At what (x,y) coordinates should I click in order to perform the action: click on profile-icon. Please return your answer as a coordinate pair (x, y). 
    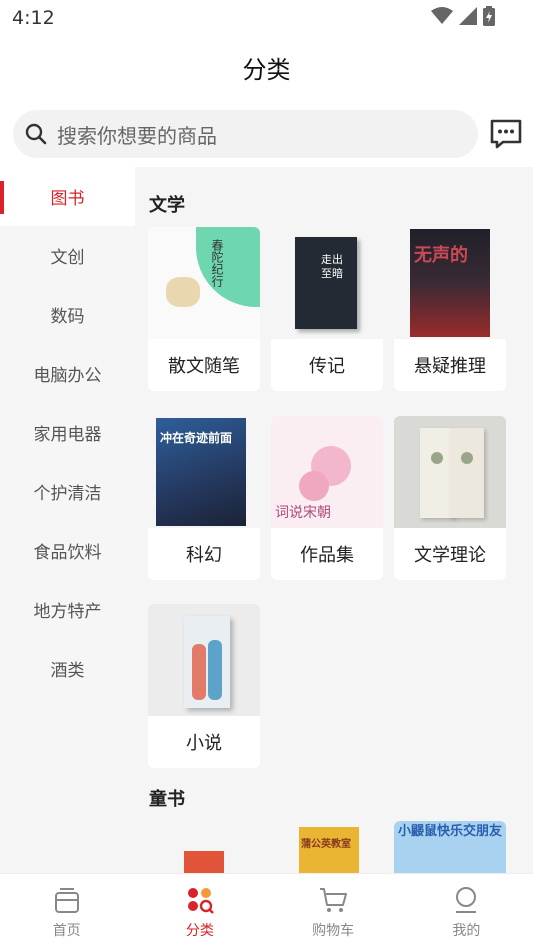
    Looking at the image, I should click on (466, 900).